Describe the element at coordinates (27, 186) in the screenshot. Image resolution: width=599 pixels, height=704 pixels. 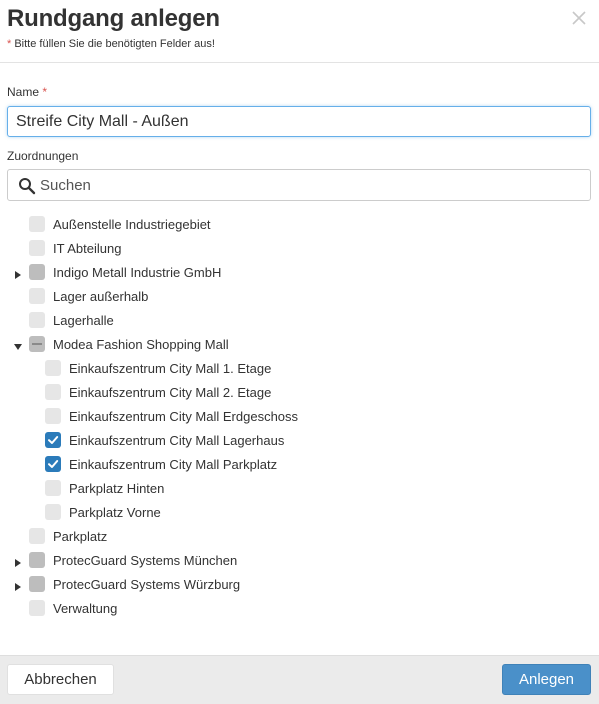
I see `search-icon` at that location.